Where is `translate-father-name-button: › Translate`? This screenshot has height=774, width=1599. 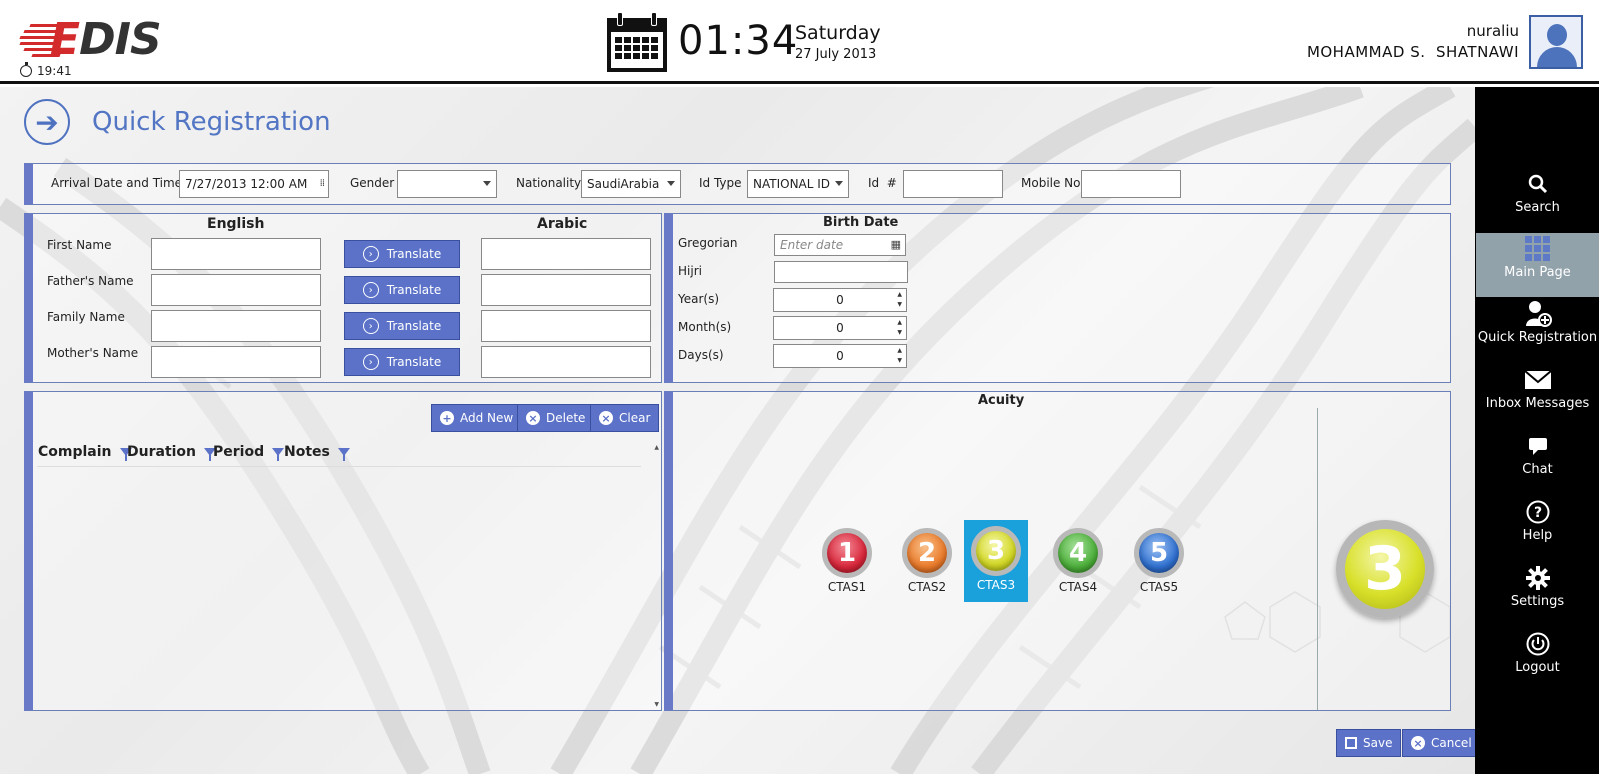 translate-father-name-button: › Translate is located at coordinates (402, 290).